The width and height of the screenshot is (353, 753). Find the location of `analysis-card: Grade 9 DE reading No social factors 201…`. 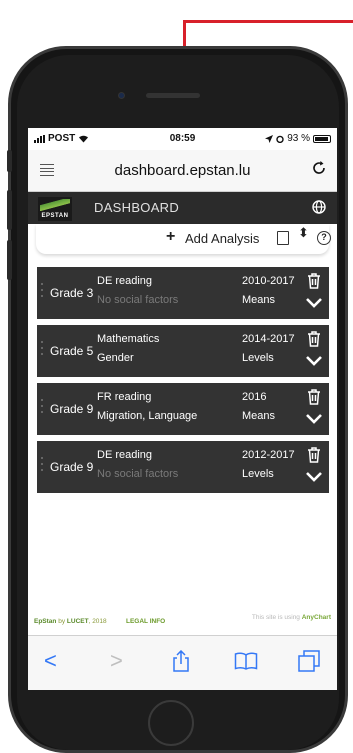

analysis-card: Grade 9 DE reading No social factors 201… is located at coordinates (183, 467).